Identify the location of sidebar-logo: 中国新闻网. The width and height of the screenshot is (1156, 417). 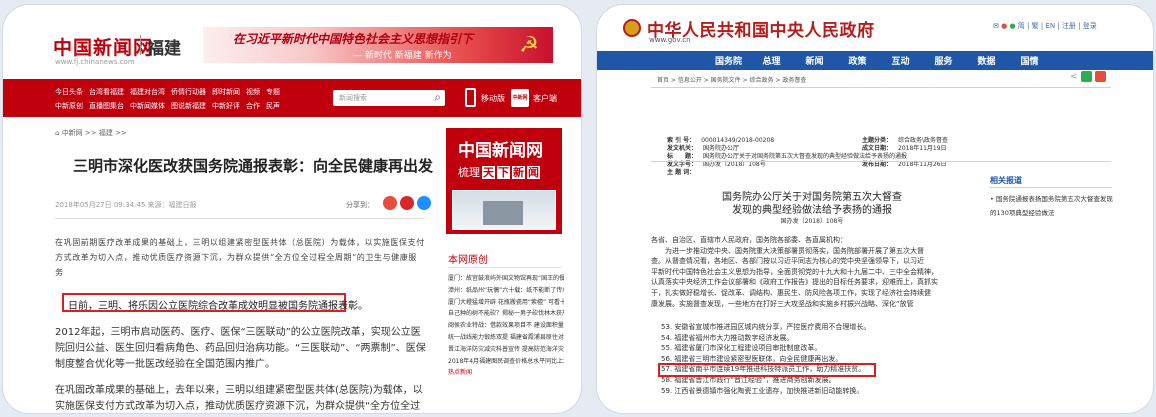
(500, 151).